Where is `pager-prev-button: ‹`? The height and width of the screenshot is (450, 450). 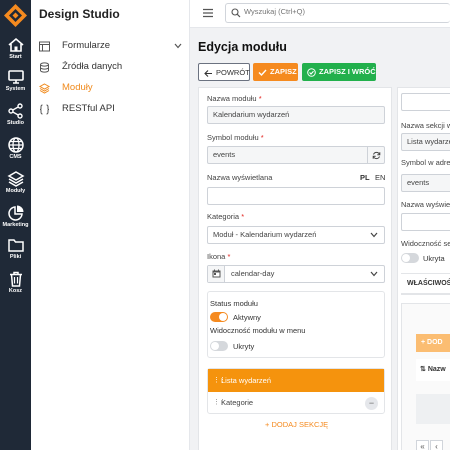 pager-prev-button: ‹ is located at coordinates (436, 445).